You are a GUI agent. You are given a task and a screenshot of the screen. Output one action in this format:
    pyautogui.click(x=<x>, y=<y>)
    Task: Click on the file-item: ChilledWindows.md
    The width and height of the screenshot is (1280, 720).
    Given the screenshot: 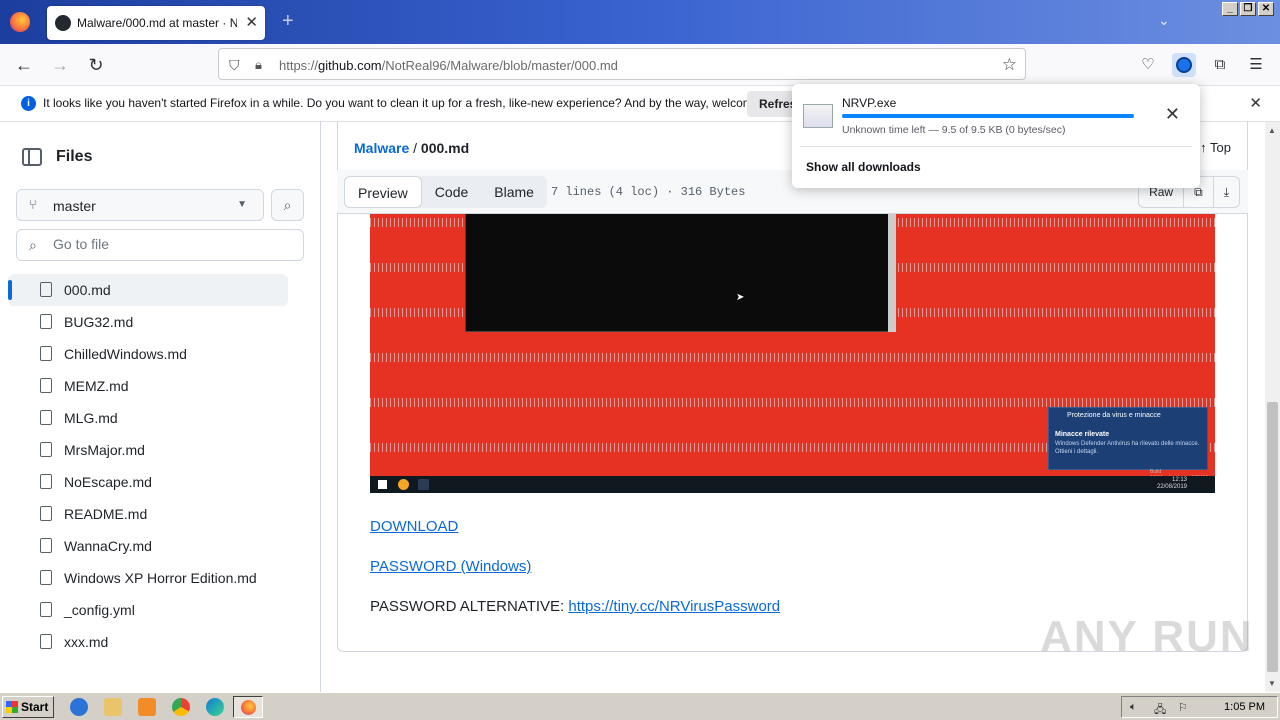 What is the action you would take?
    pyautogui.click(x=148, y=354)
    